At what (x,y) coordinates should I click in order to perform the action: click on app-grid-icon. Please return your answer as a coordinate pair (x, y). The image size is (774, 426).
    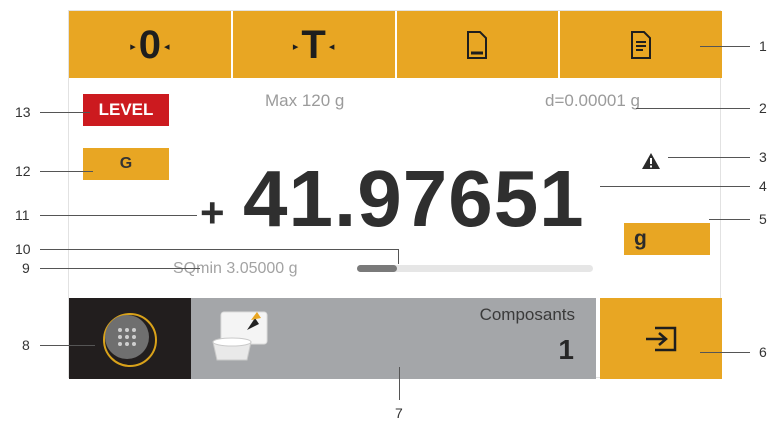
    Looking at the image, I should click on (130, 340).